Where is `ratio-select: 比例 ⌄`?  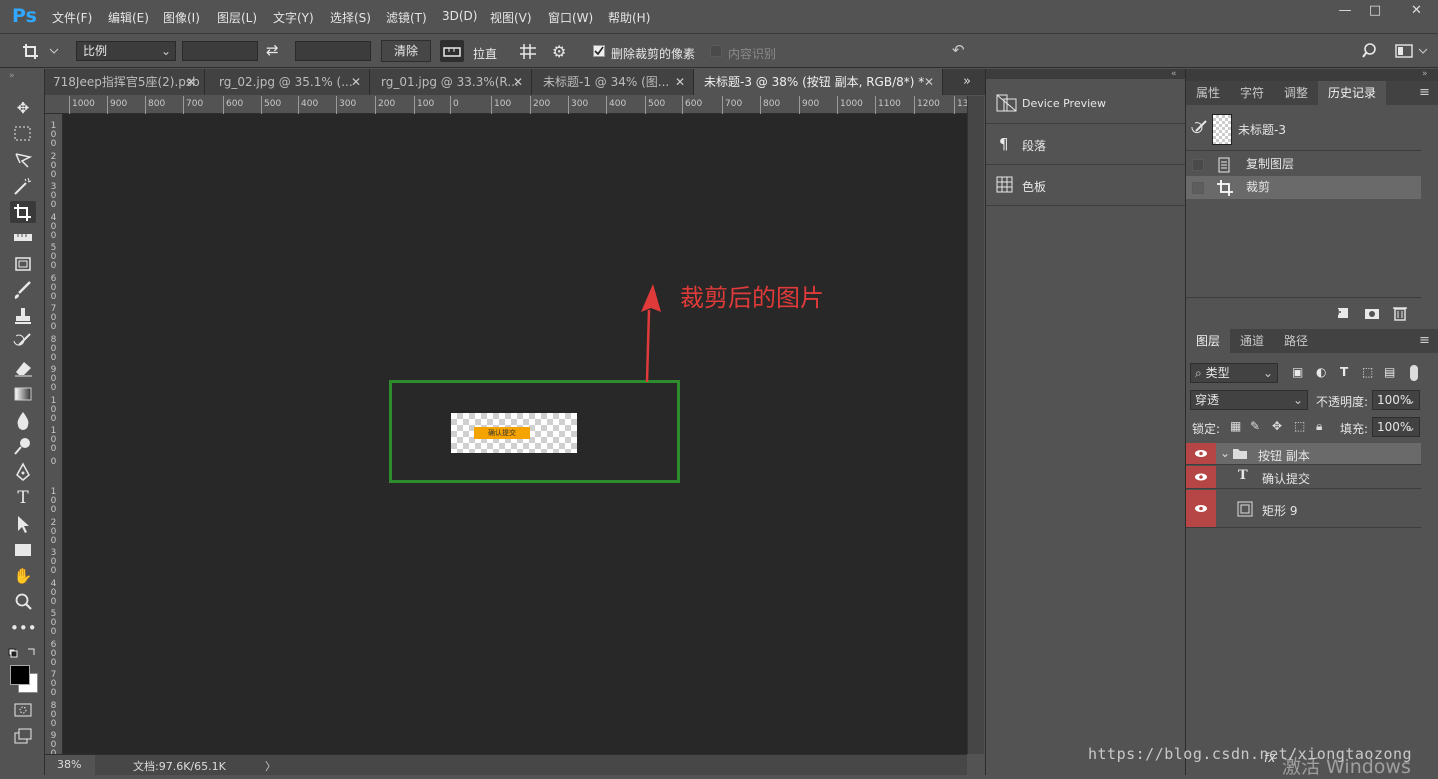
ratio-select: 比例 ⌄ is located at coordinates (126, 51).